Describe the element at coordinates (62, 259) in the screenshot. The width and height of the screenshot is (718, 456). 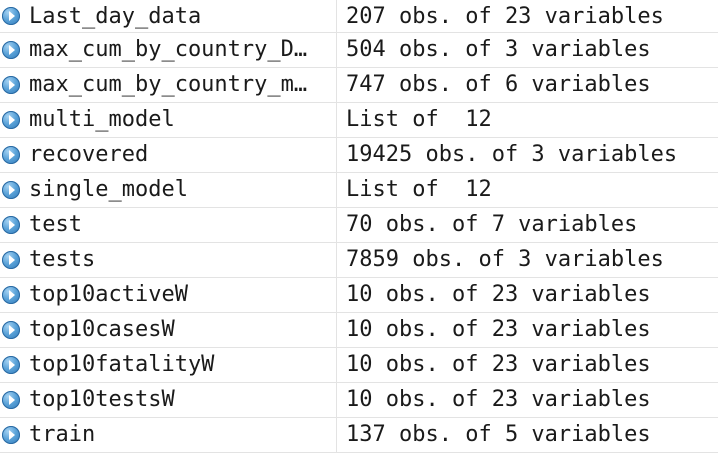
I see `variable-name: tests` at that location.